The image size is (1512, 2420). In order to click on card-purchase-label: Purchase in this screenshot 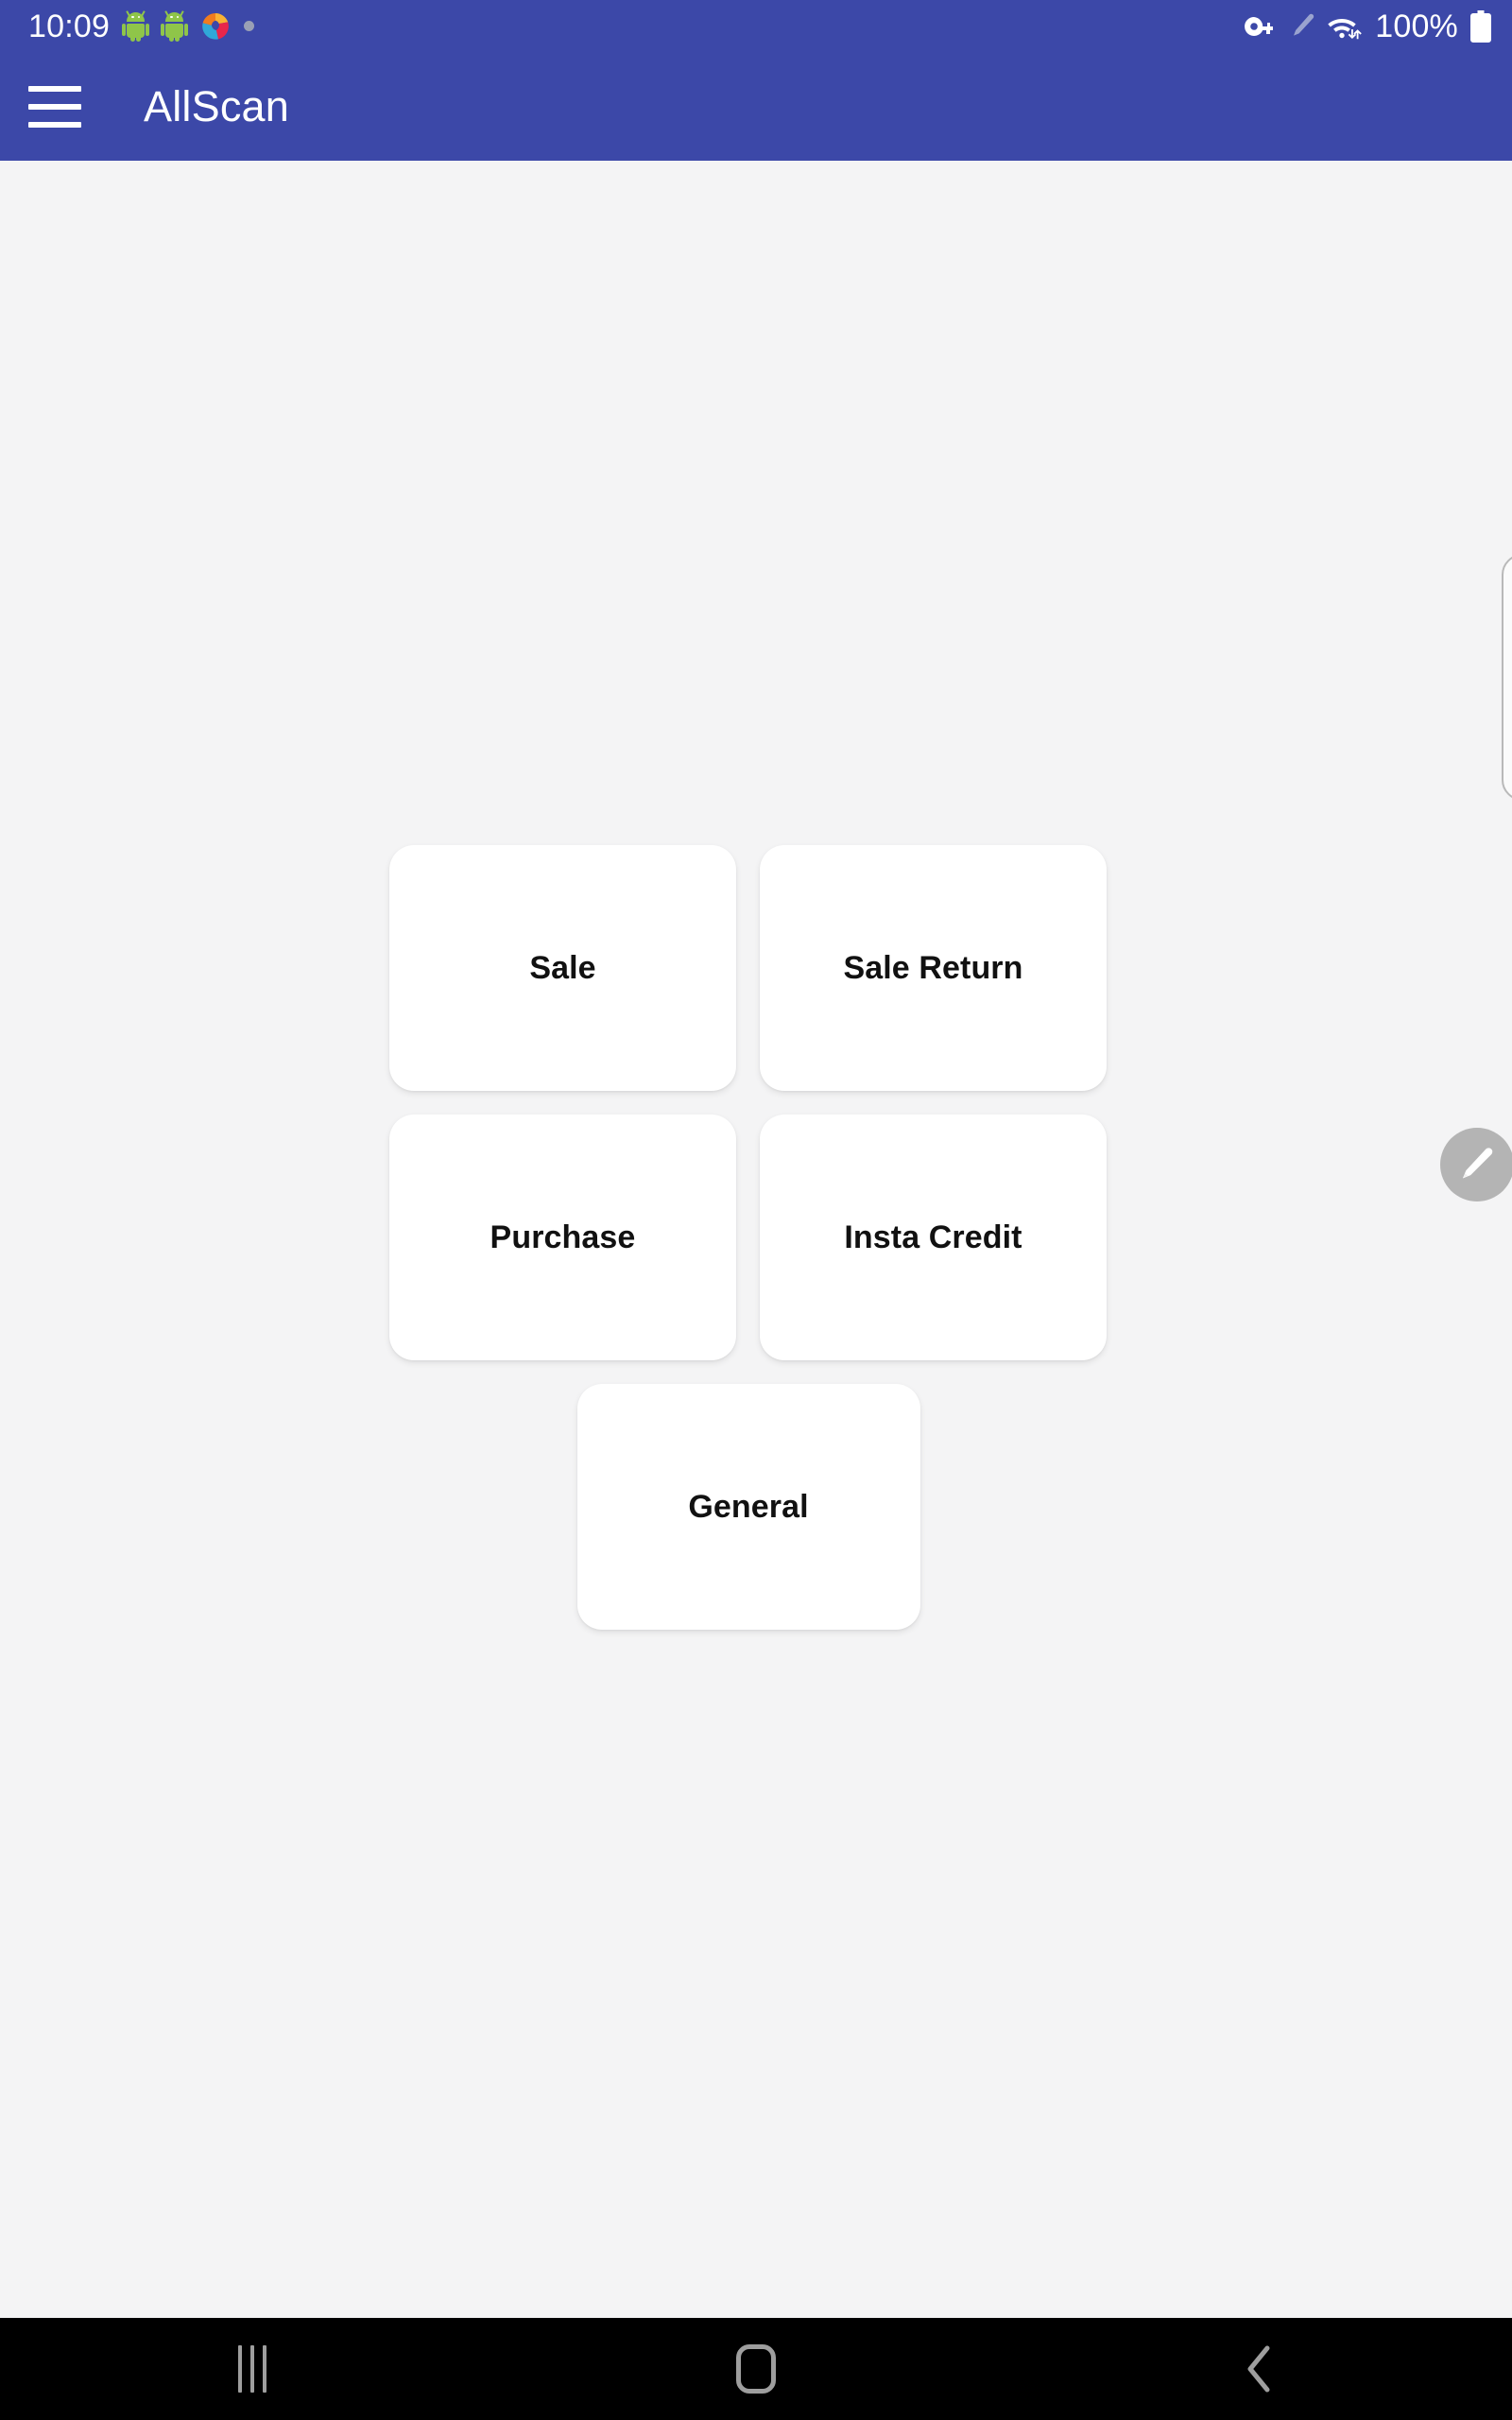, I will do `click(563, 1237)`.